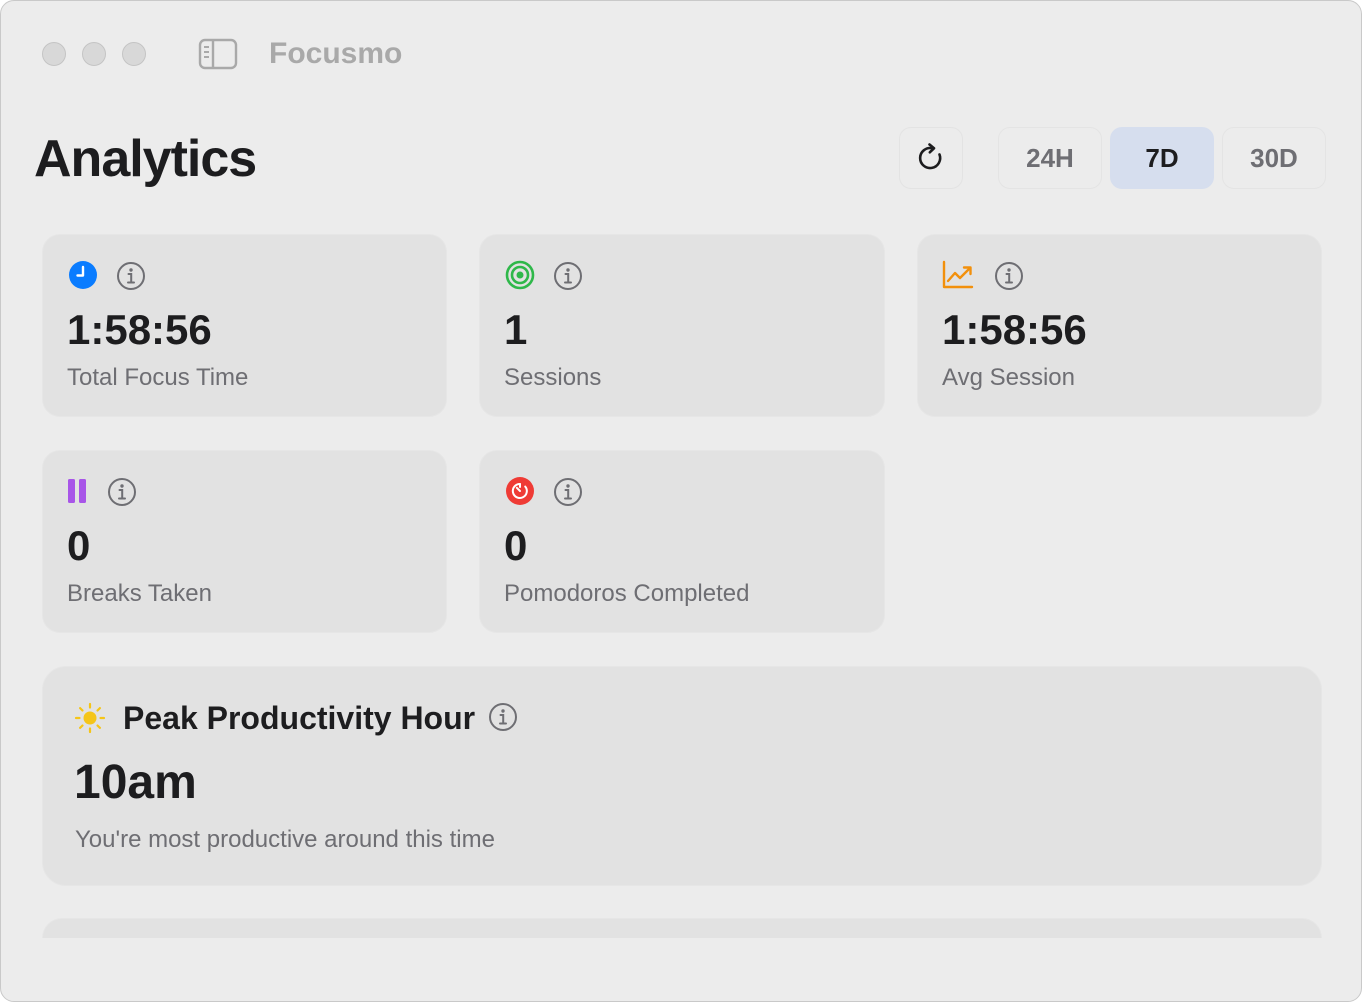 The height and width of the screenshot is (1002, 1362). Describe the element at coordinates (299, 718) in the screenshot. I see `peak-productivity-title: Peak Productivity Hour` at that location.